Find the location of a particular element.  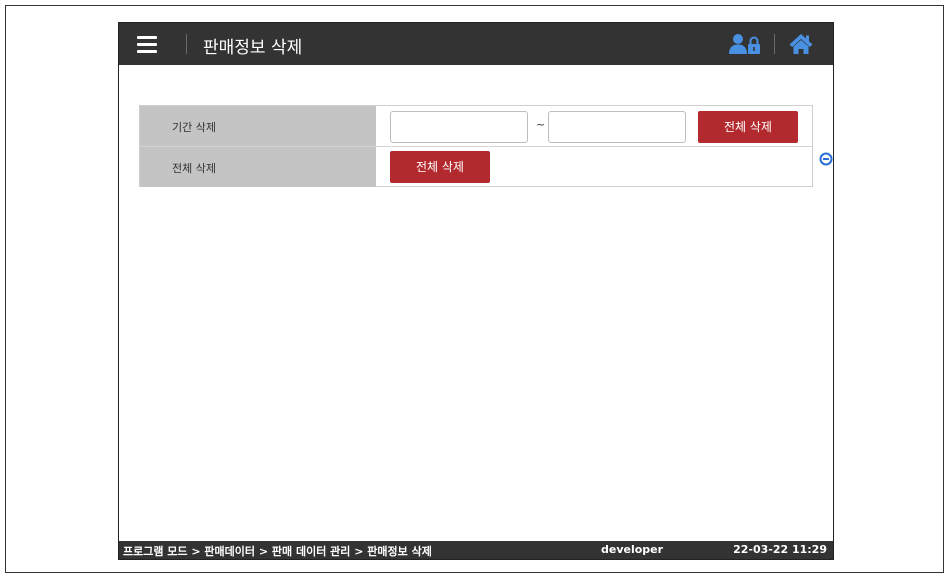

all-delete-label: 전체 삭제 is located at coordinates (194, 168).